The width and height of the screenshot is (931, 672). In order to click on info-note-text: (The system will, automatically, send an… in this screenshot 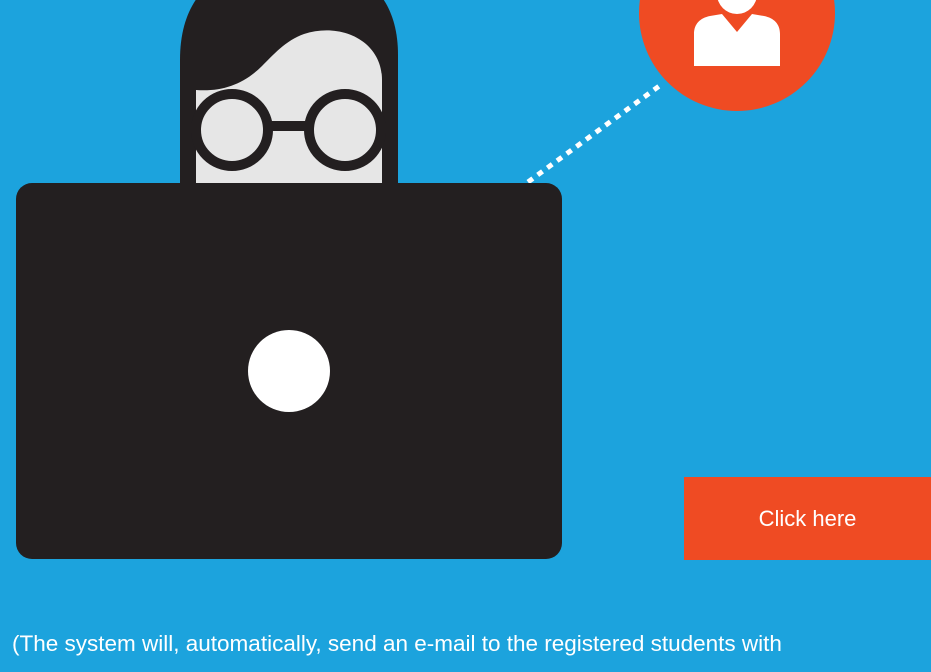, I will do `click(397, 643)`.